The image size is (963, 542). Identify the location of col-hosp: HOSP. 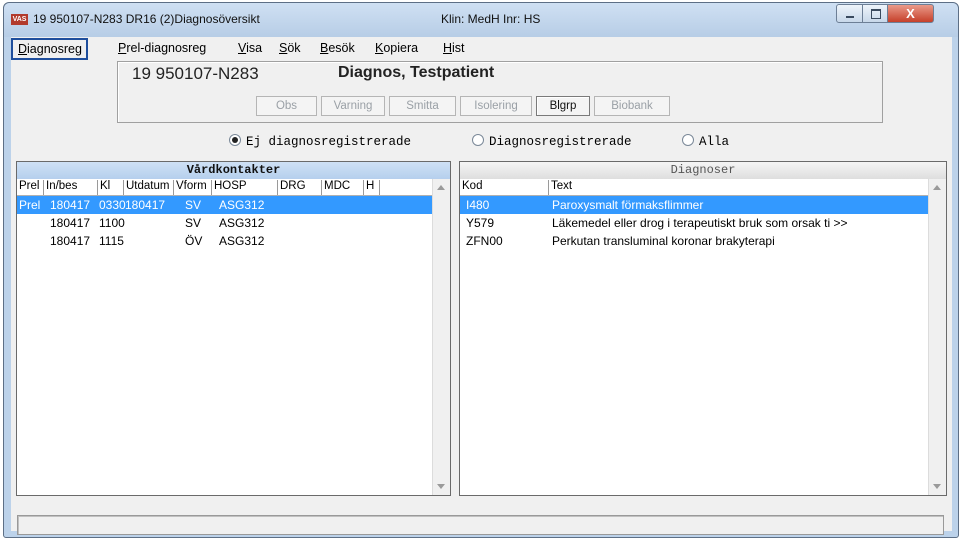
(245, 187).